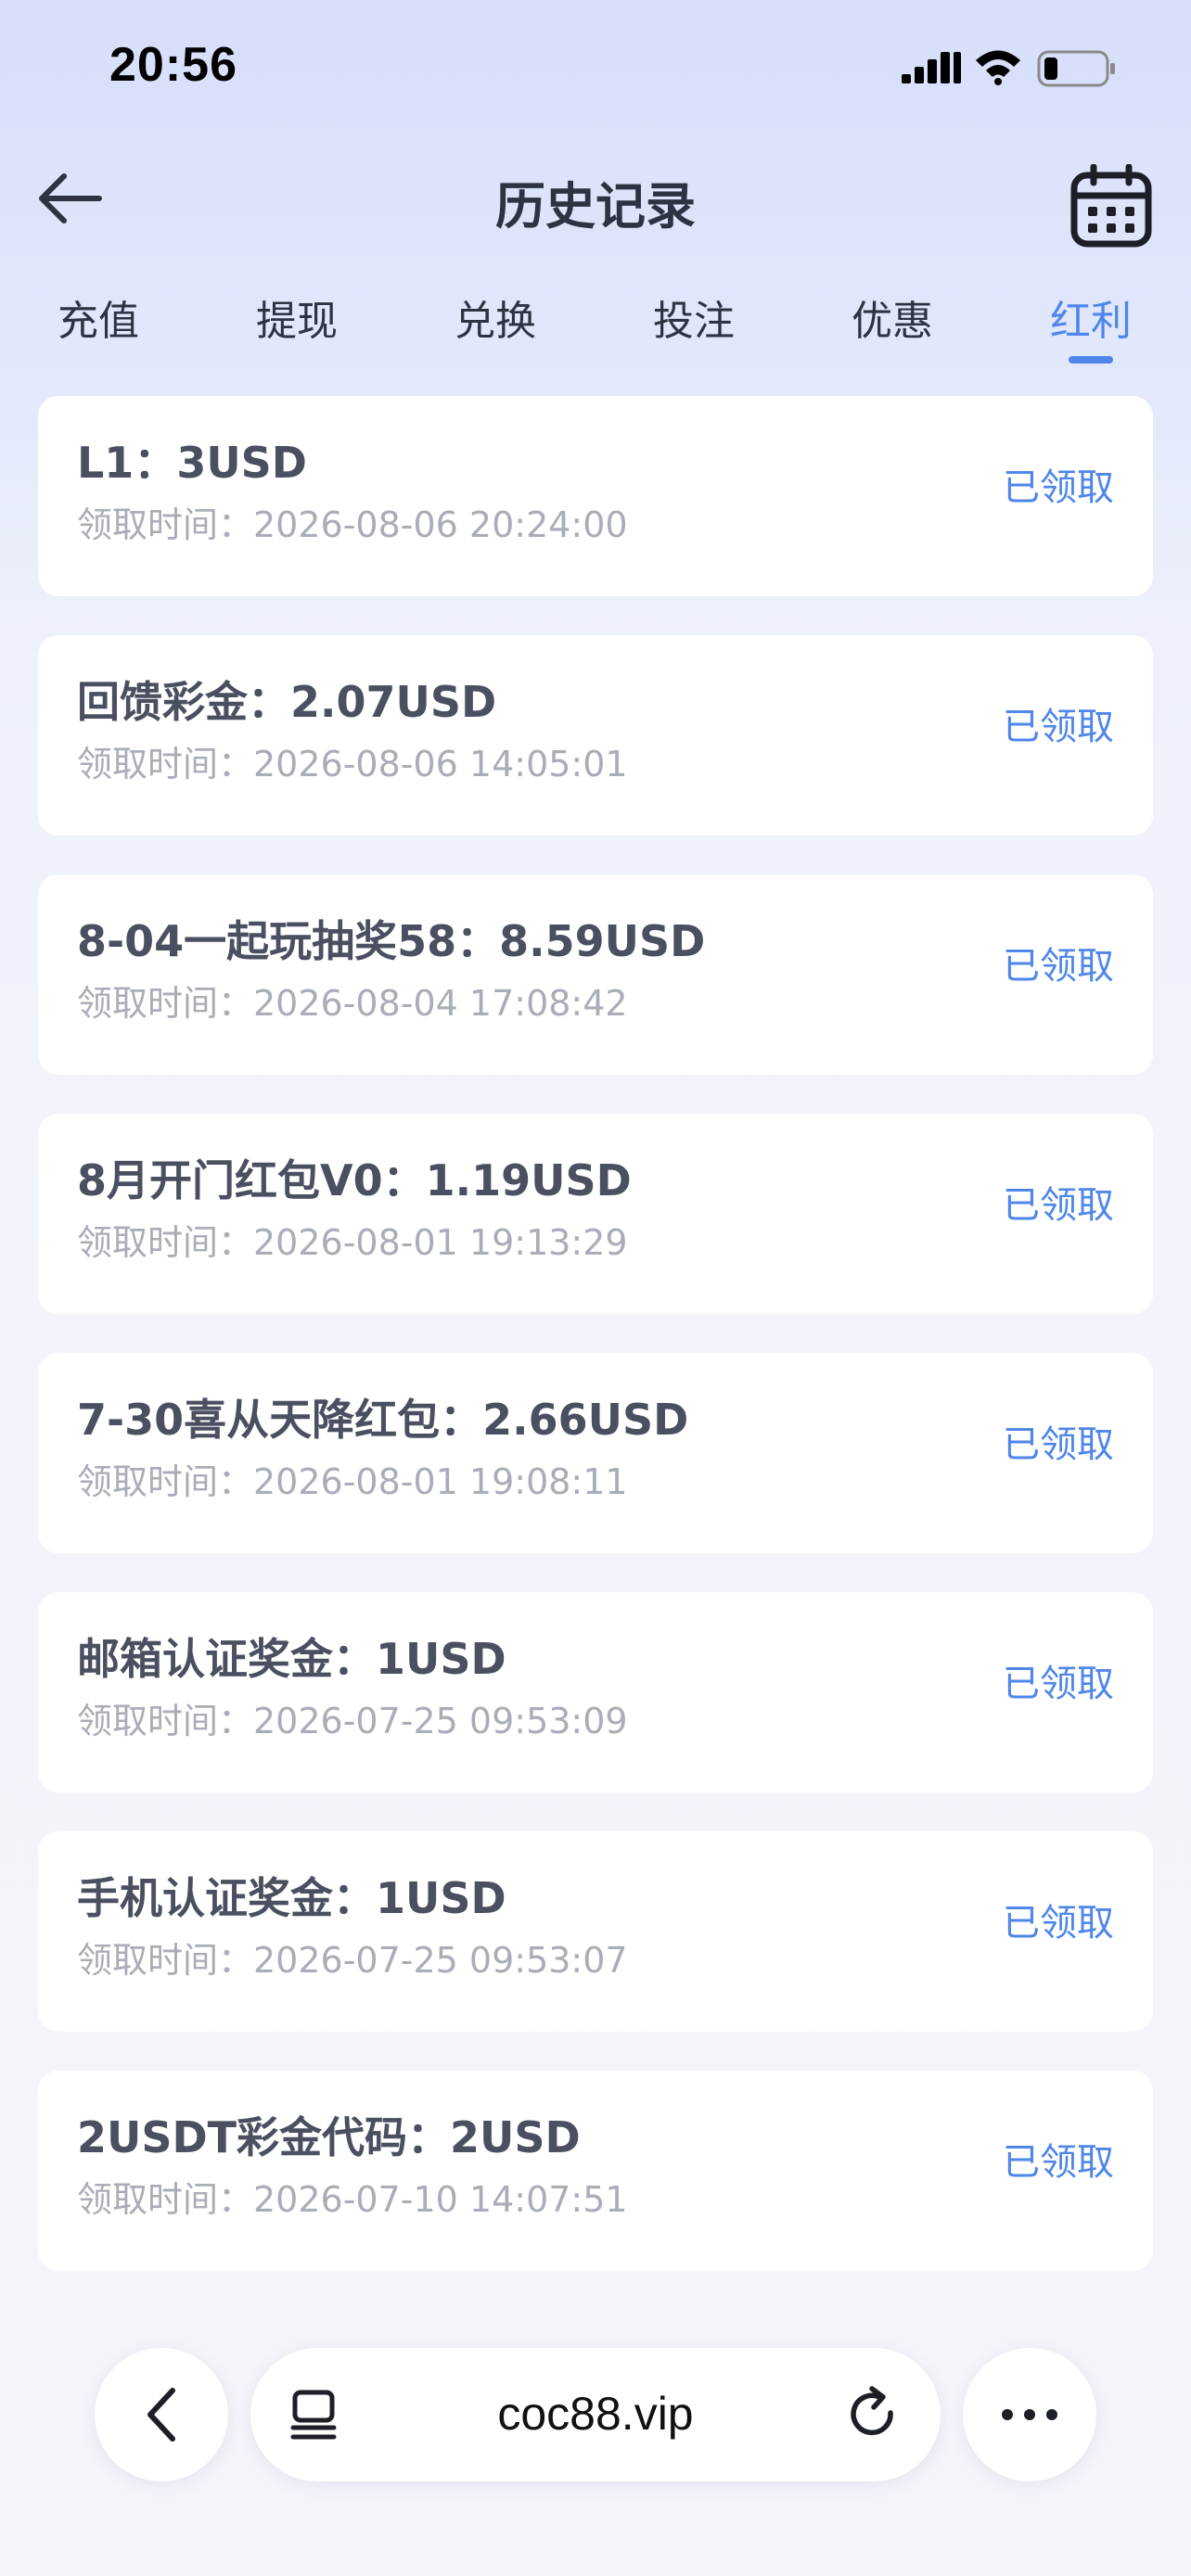 This screenshot has width=1191, height=2576. I want to click on record-time: 领取时间：2026-07-25 09:53:09, so click(352, 1721).